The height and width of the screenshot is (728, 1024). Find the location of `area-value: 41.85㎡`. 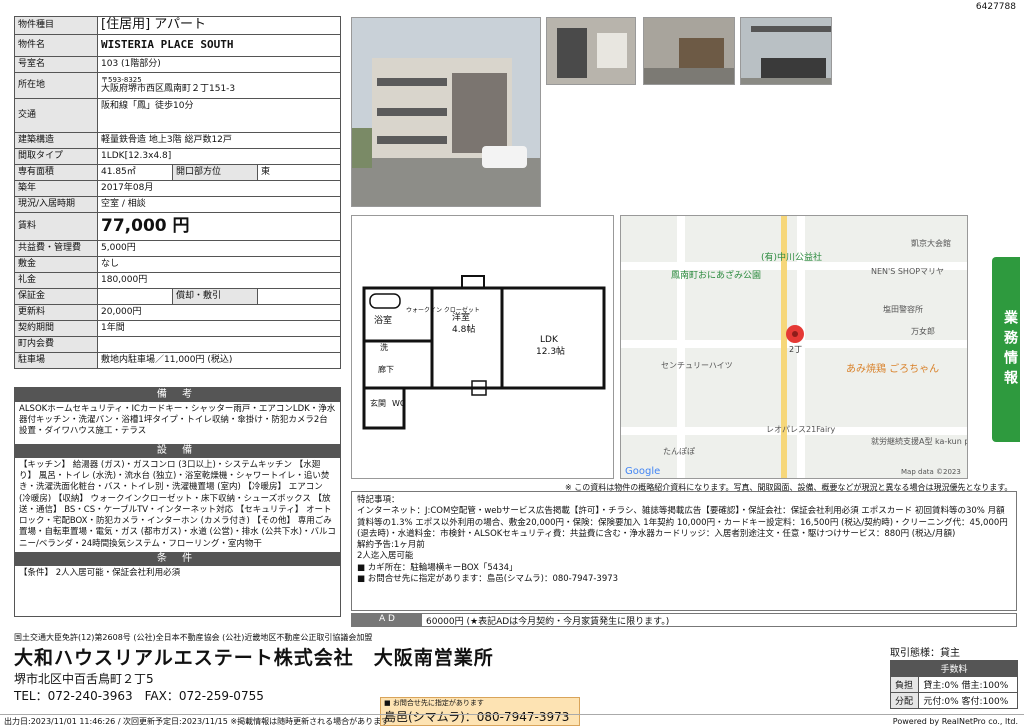

area-value: 41.85㎡ is located at coordinates (135, 172).